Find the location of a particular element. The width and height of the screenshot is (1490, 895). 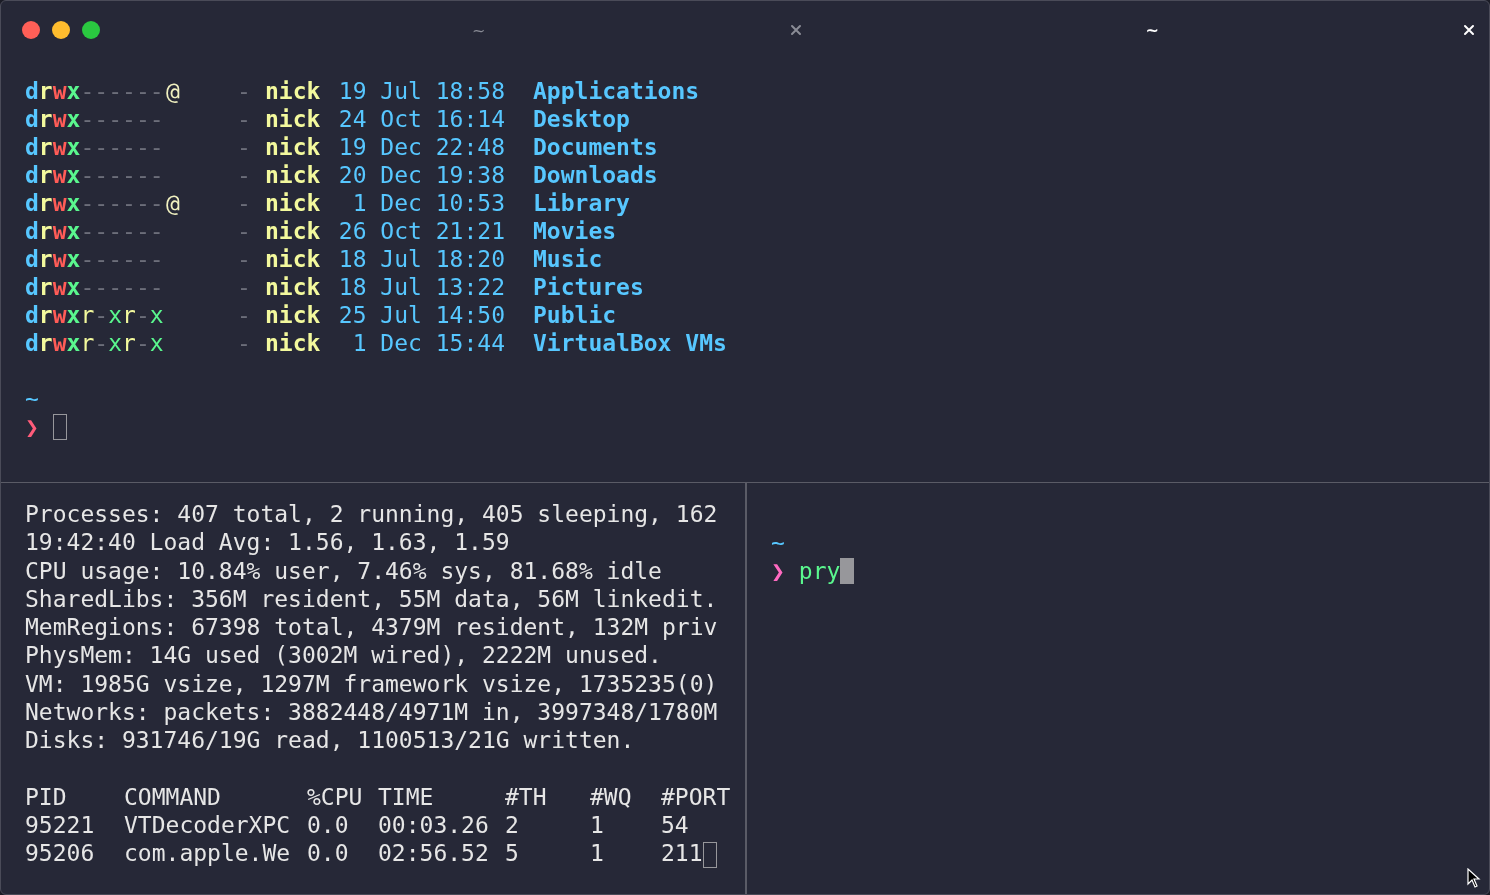

modified-date: 19 Dec 22:48 is located at coordinates (421, 147).